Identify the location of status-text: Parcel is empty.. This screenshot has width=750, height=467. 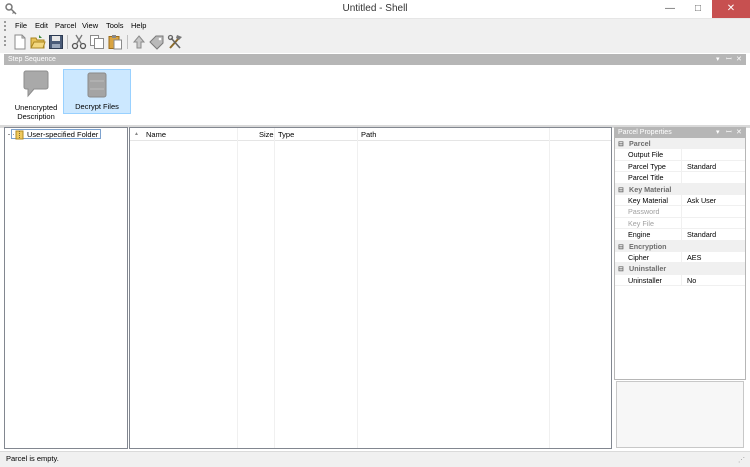
(32, 458).